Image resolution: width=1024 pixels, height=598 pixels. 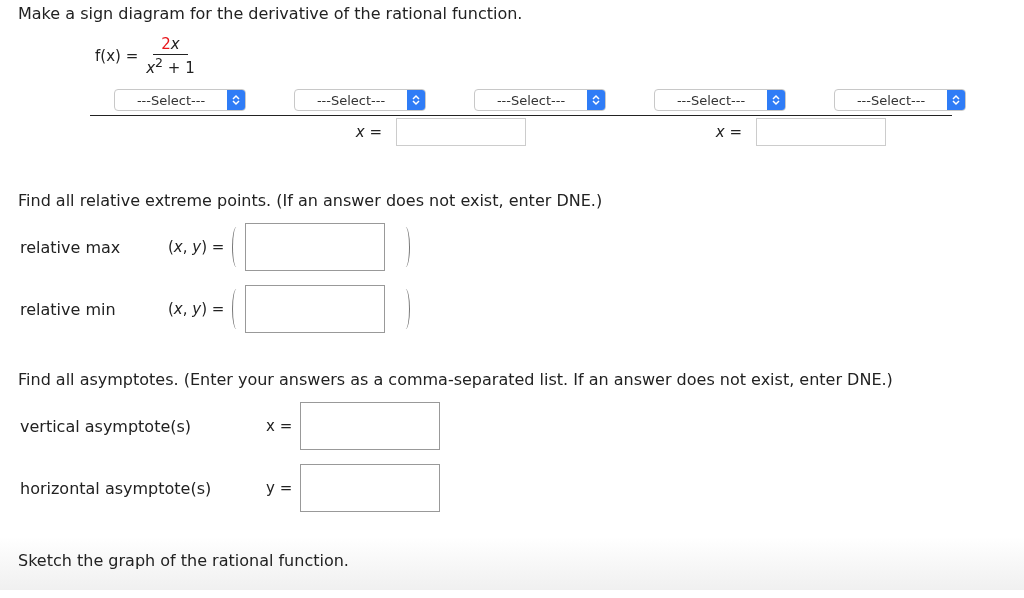 What do you see at coordinates (280, 426) in the screenshot?
I see `variable-label: x =` at bounding box center [280, 426].